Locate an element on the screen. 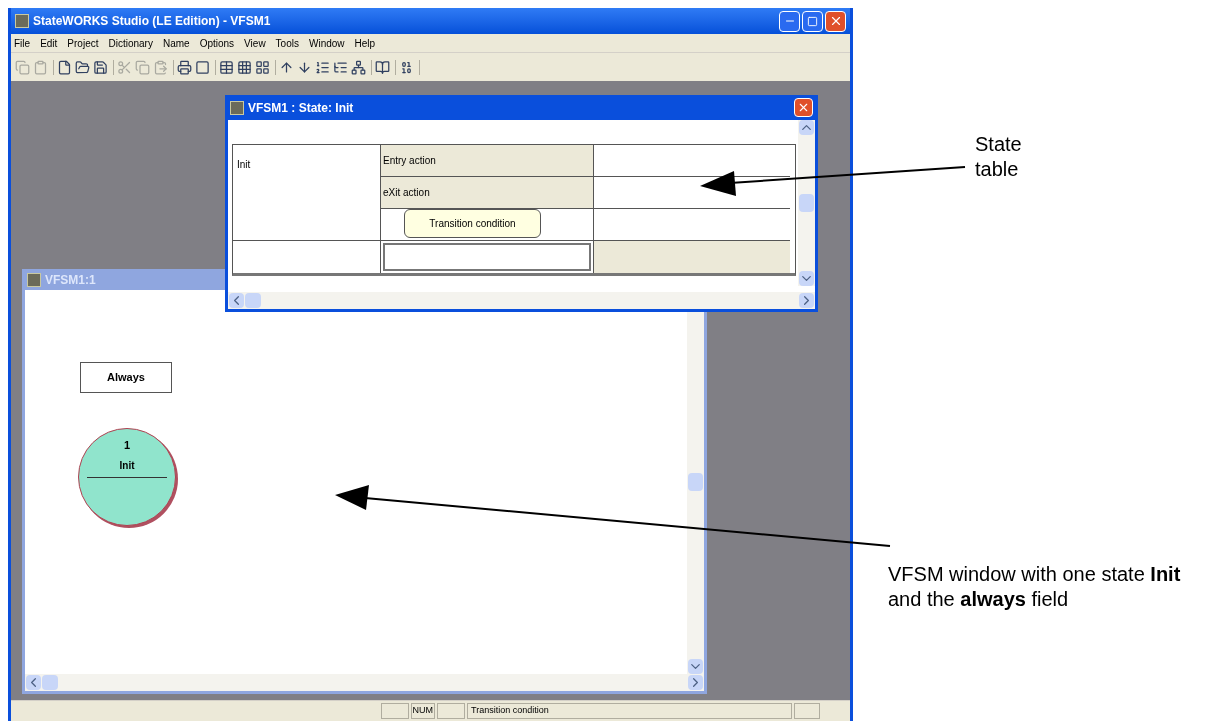 The image size is (1210, 721). state-number: 1 is located at coordinates (127, 445).